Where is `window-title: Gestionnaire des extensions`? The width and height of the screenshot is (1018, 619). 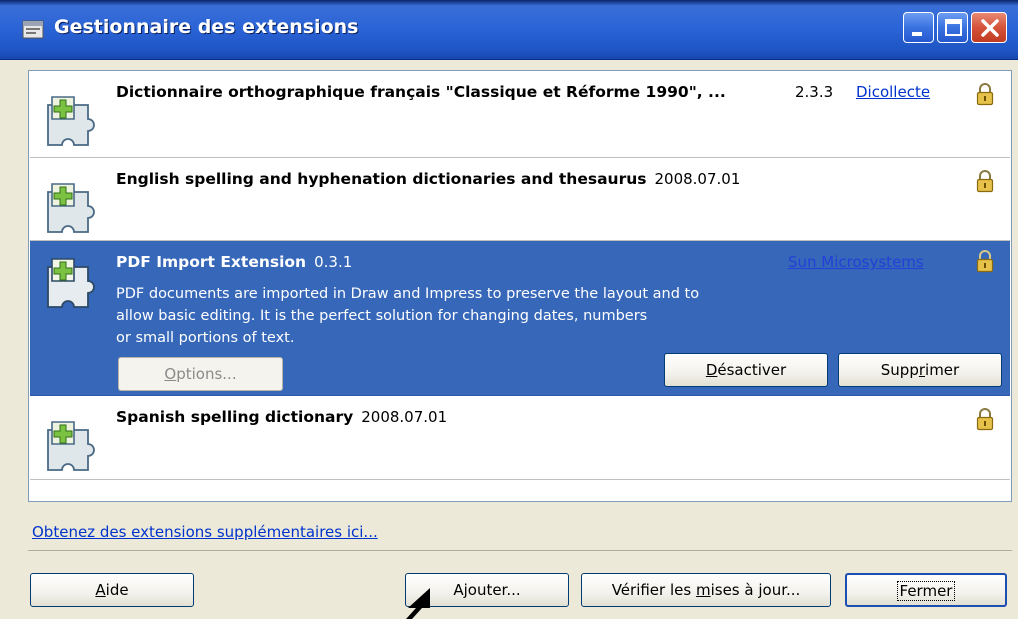
window-title: Gestionnaire des extensions is located at coordinates (206, 27).